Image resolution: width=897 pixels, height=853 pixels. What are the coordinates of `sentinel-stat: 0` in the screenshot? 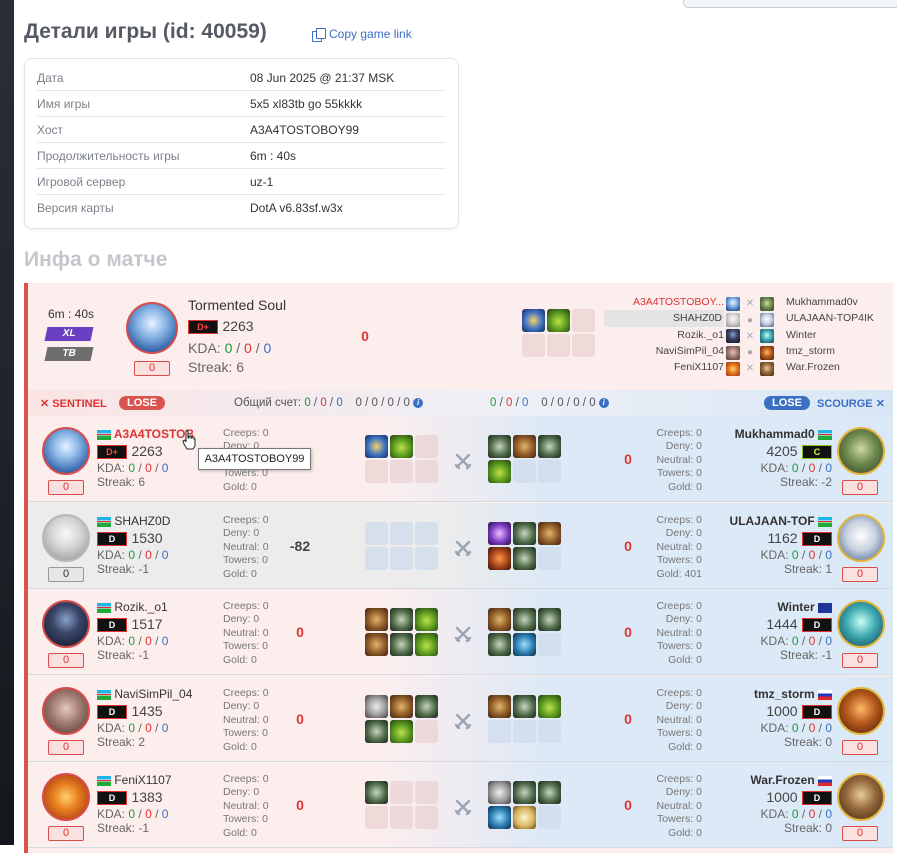 It's located at (358, 403).